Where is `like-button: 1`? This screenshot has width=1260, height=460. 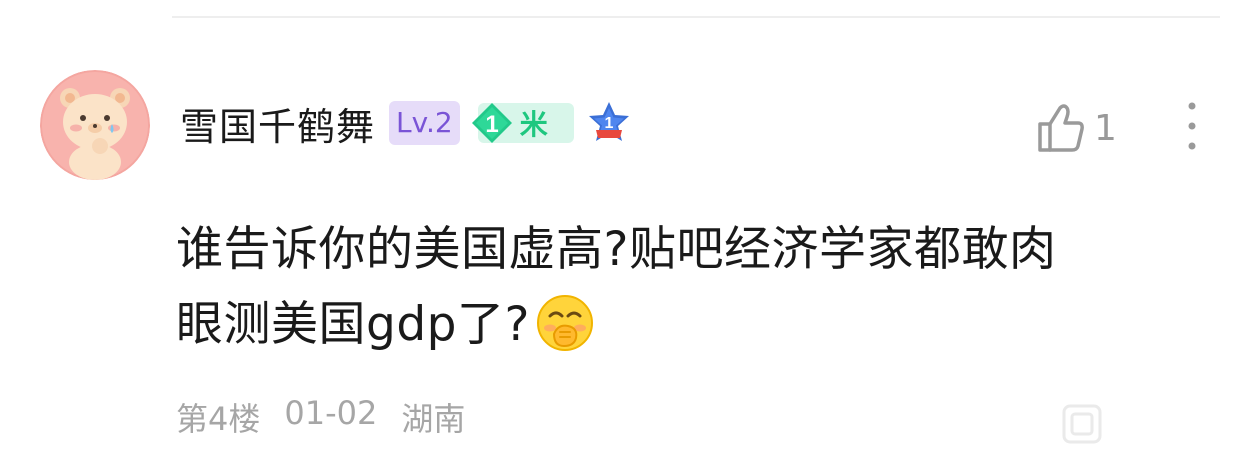
like-button: 1 is located at coordinates (1076, 128).